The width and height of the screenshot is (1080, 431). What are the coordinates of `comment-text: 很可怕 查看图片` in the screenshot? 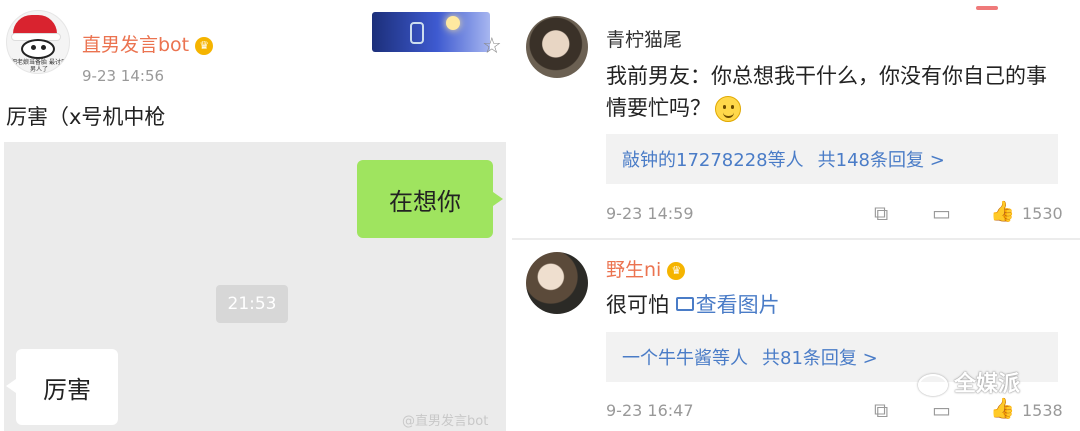 It's located at (693, 305).